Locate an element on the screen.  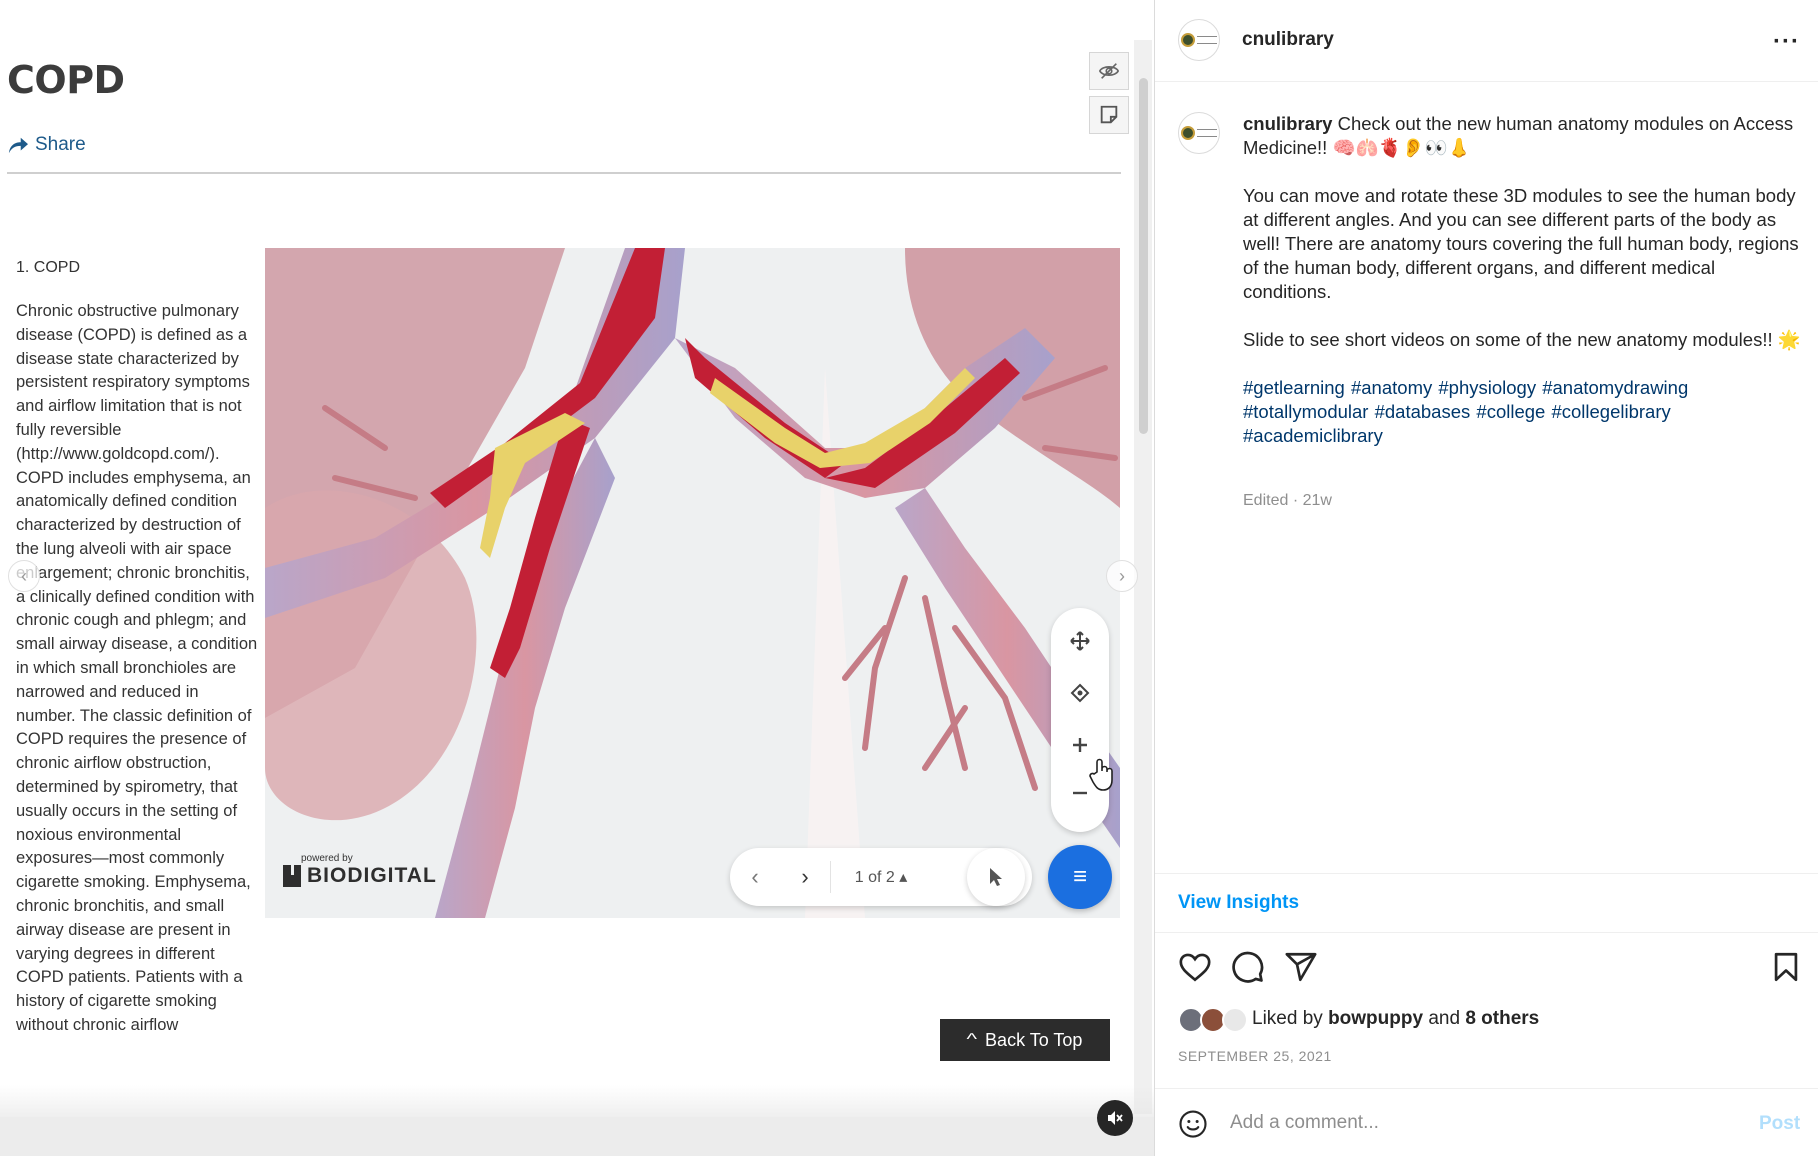
hashtag: #physiology is located at coordinates (1487, 387).